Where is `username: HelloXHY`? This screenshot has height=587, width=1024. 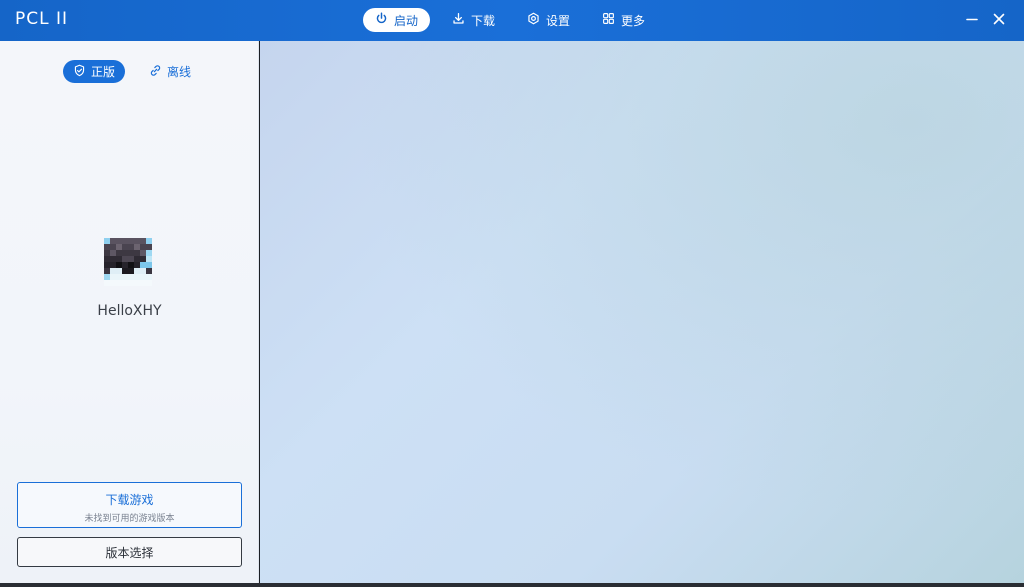 username: HelloXHY is located at coordinates (129, 311).